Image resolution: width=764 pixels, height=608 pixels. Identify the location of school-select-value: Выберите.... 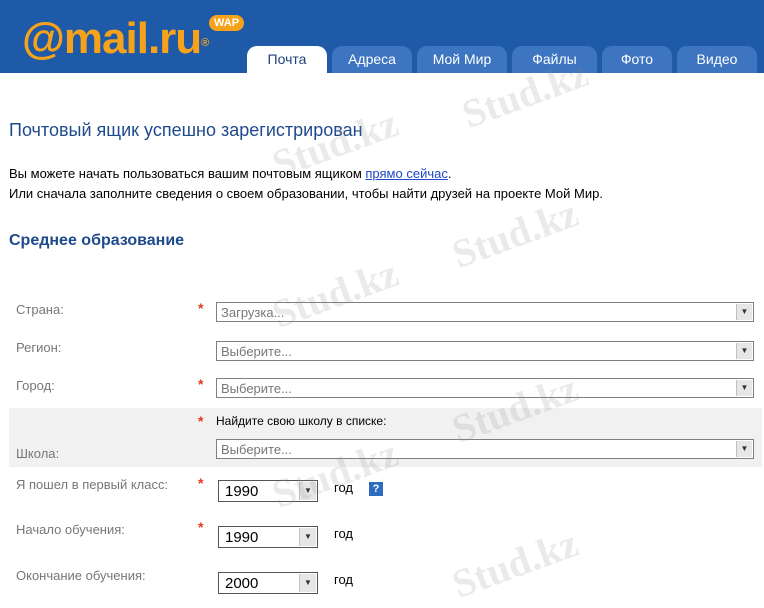
(256, 449).